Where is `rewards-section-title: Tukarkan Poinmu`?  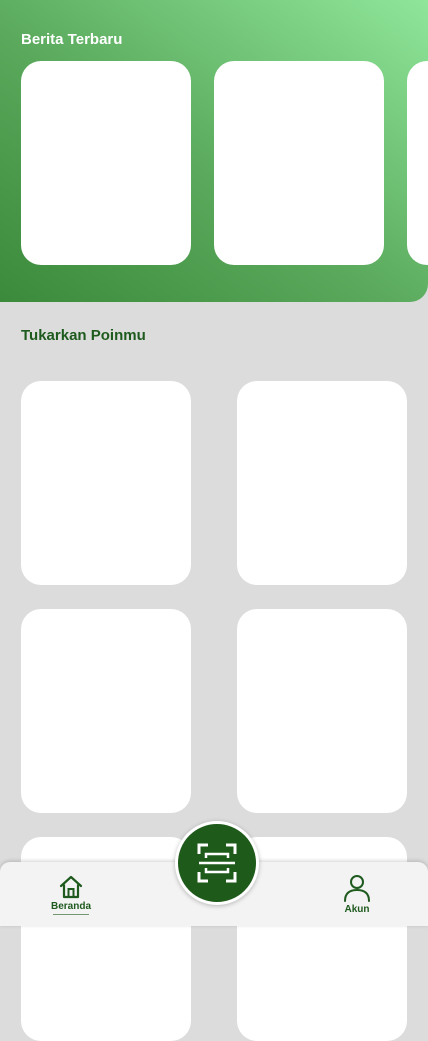
rewards-section-title: Tukarkan Poinmu is located at coordinates (83, 335).